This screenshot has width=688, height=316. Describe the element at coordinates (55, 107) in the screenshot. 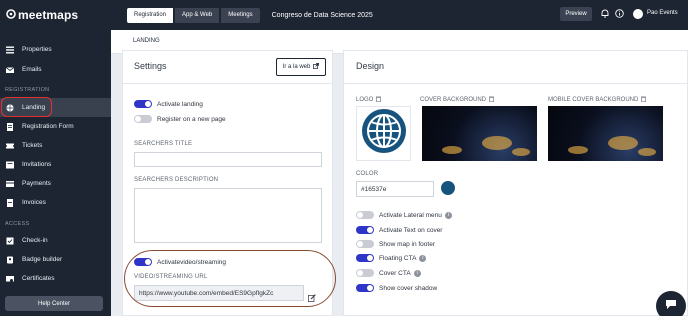

I see `sidebar-item-landing: Landing` at that location.